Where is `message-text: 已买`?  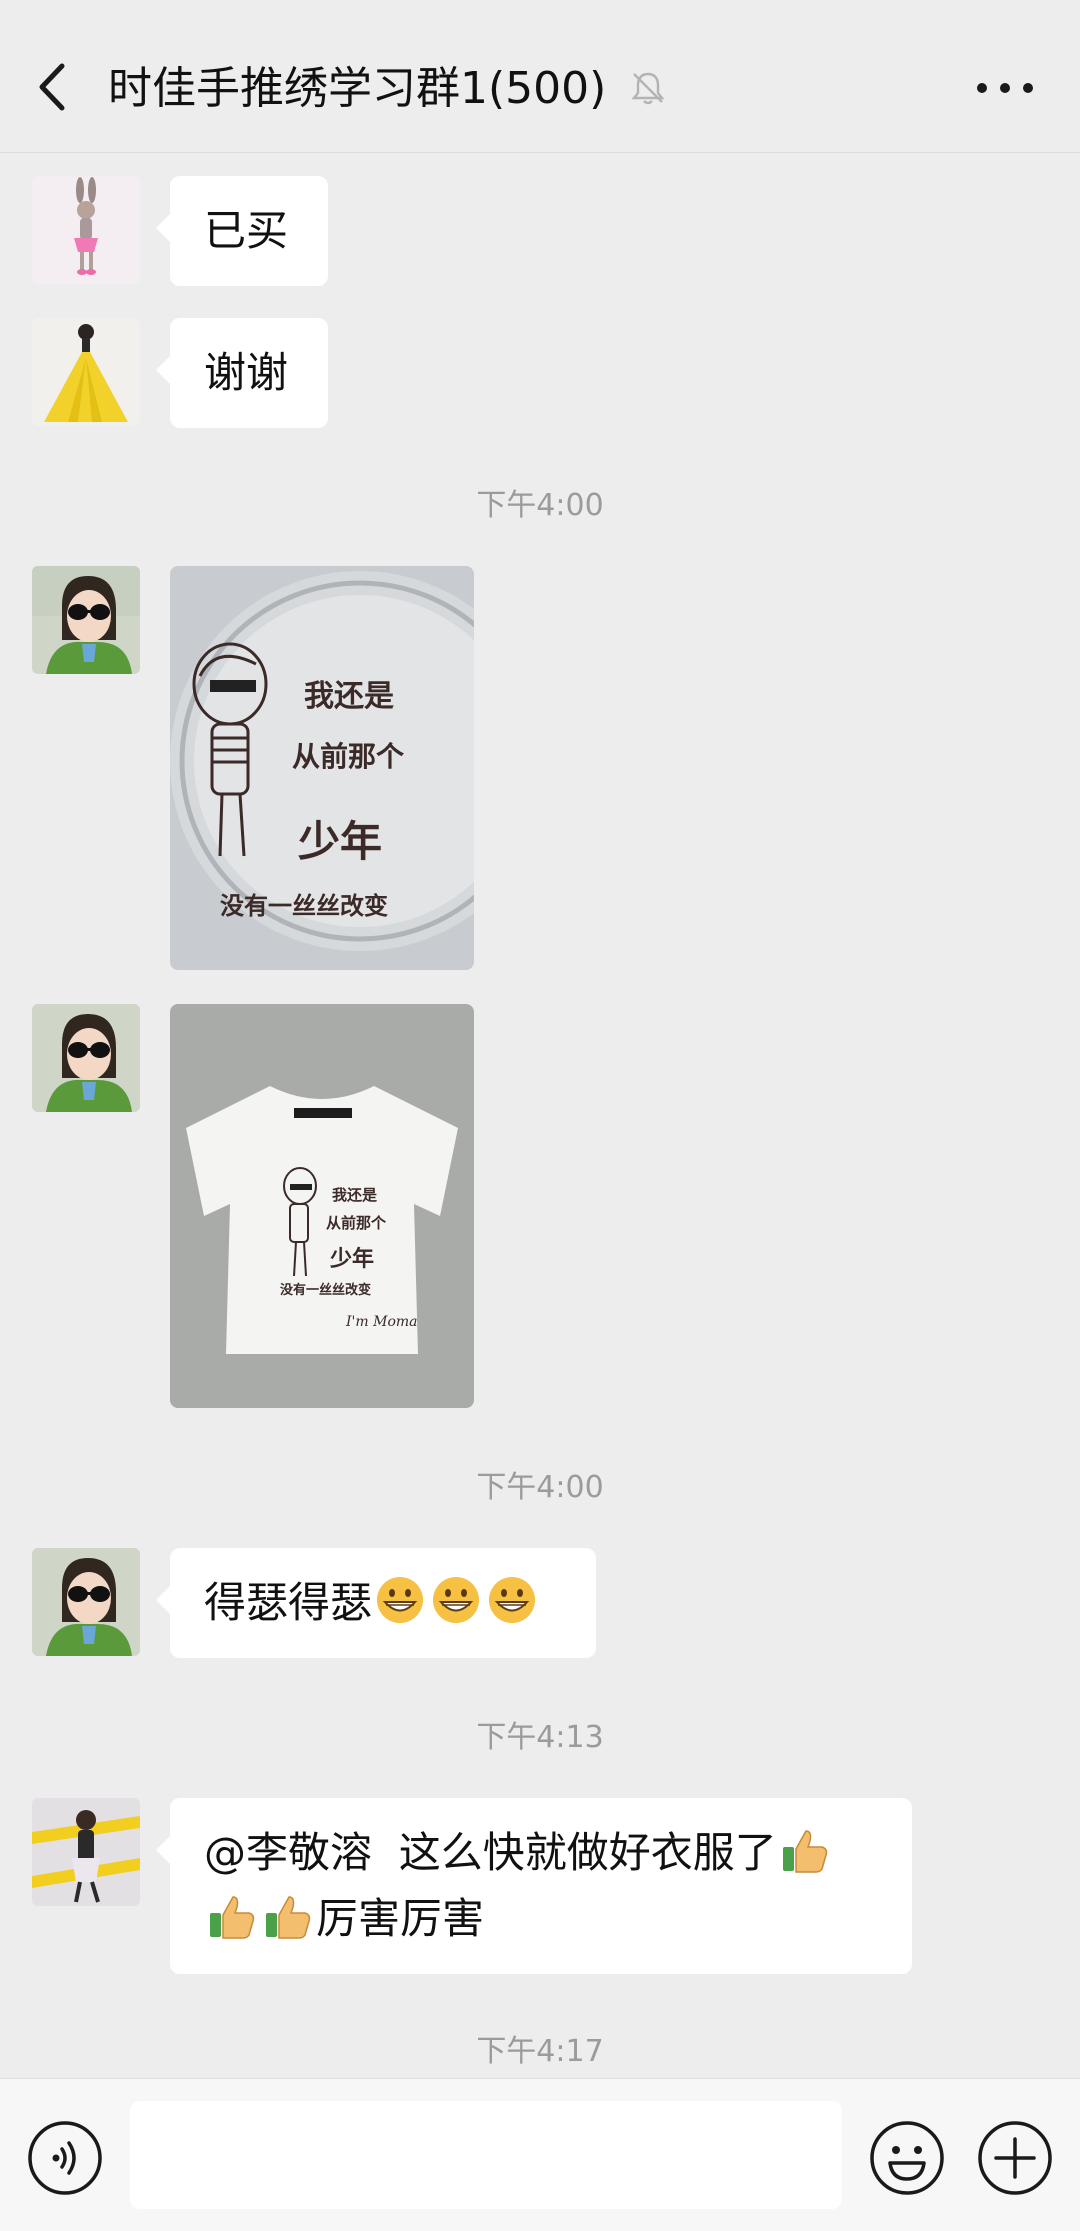
message-text: 已买 is located at coordinates (246, 230).